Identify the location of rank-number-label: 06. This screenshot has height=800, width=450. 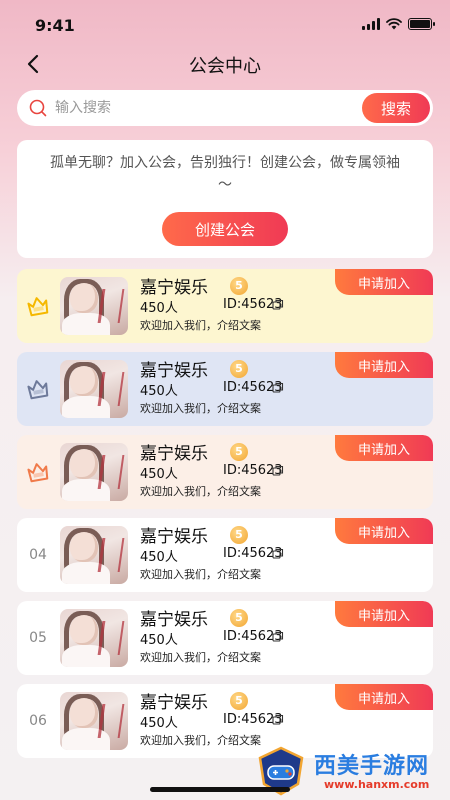
(38, 721).